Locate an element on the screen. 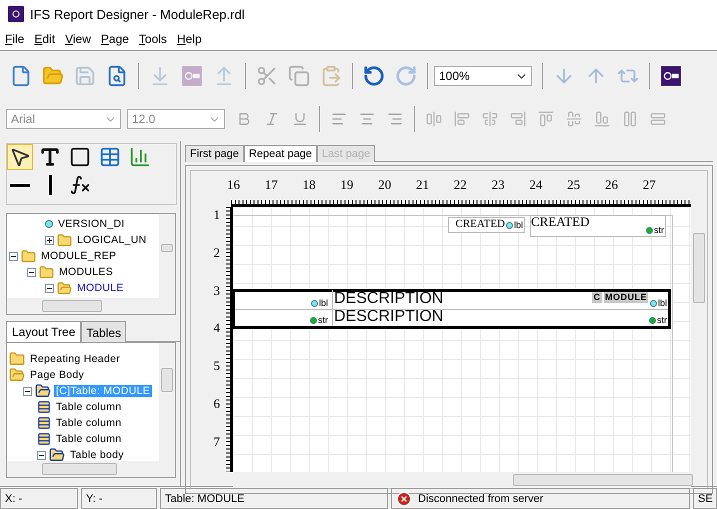 The width and height of the screenshot is (717, 509). status-text: Table: MODULE is located at coordinates (274, 498).